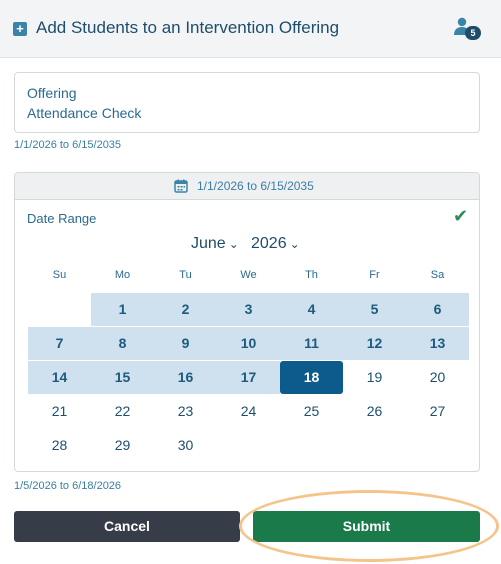  I want to click on calendar-day: 23, so click(185, 411).